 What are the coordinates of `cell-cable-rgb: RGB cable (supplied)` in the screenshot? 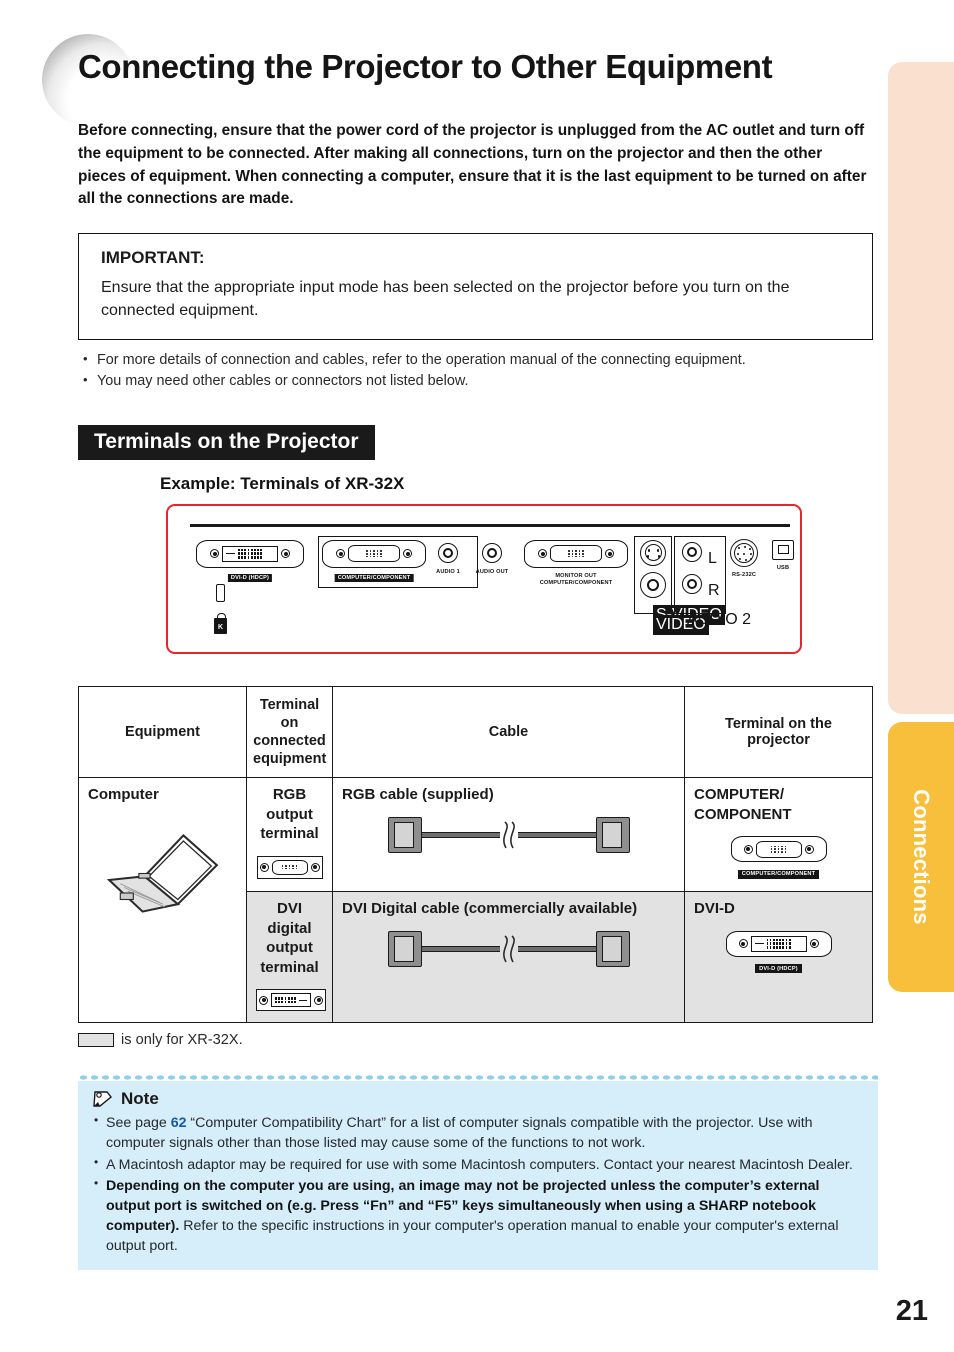 It's located at (508, 835).